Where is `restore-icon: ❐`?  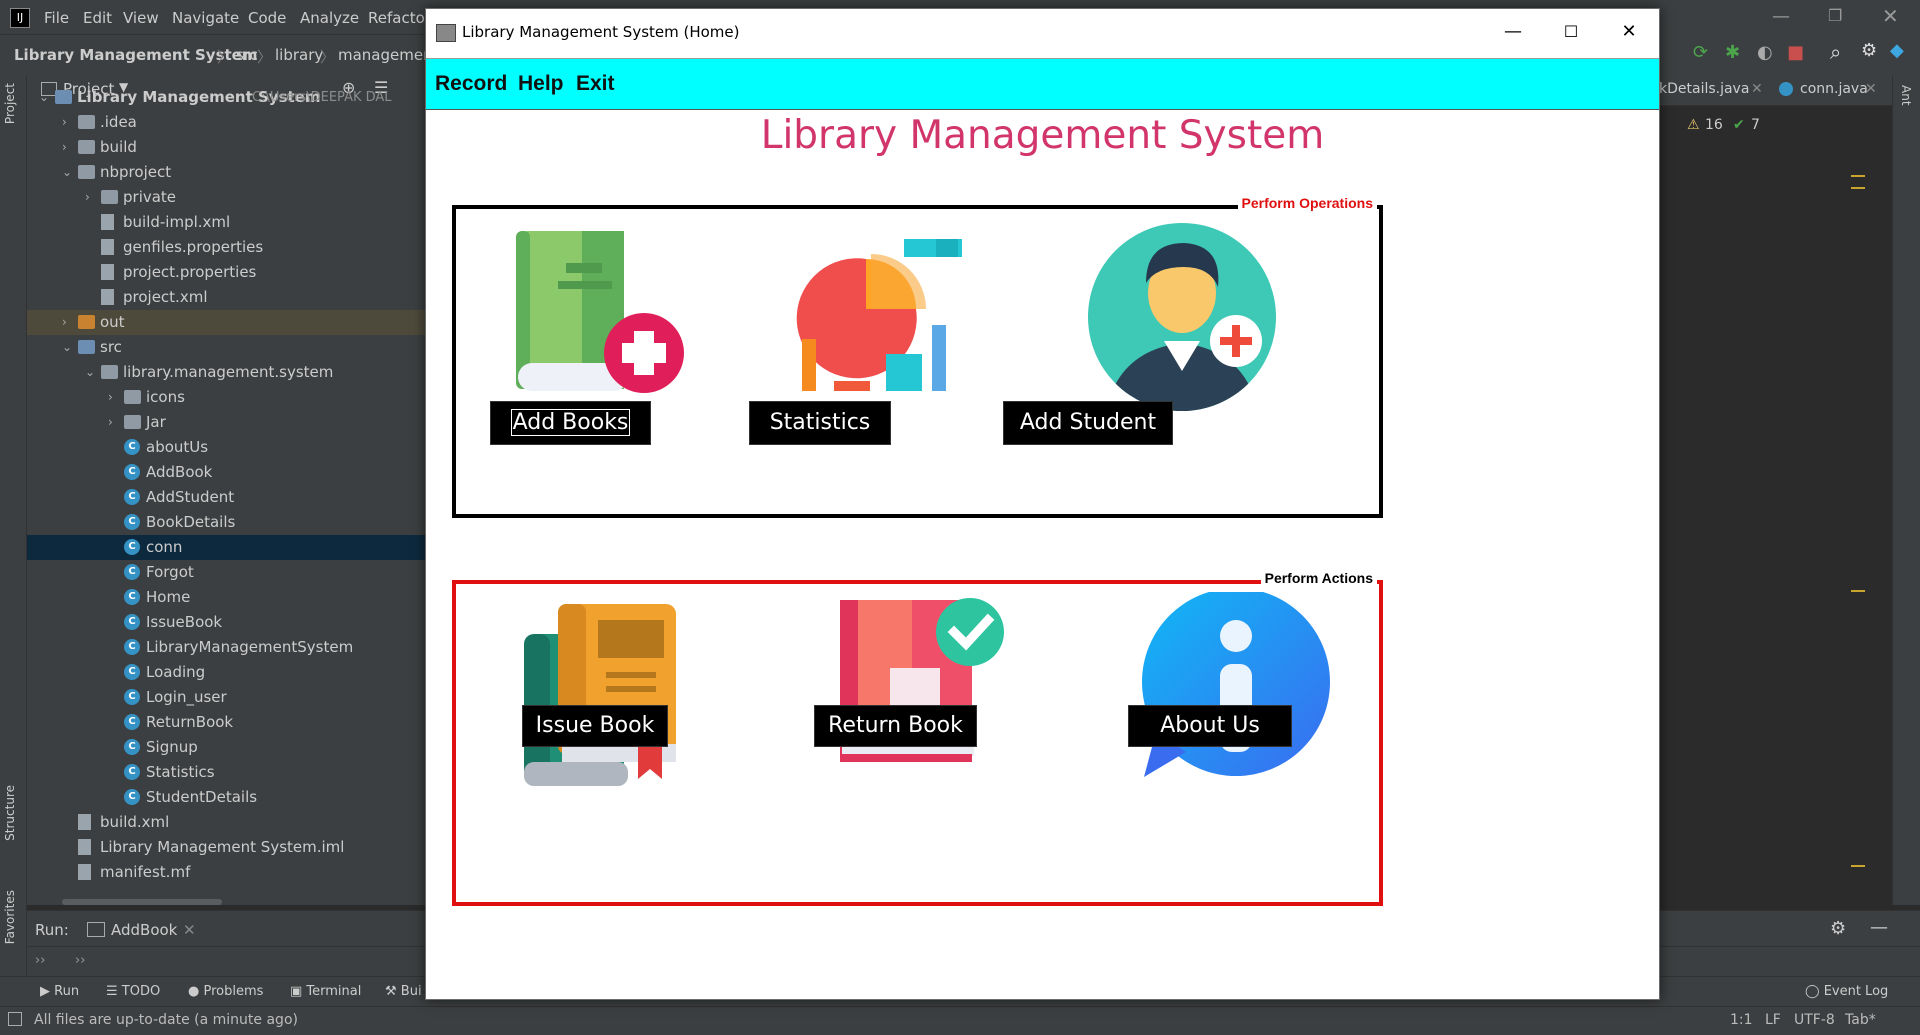
restore-icon: ❐ is located at coordinates (1835, 15).